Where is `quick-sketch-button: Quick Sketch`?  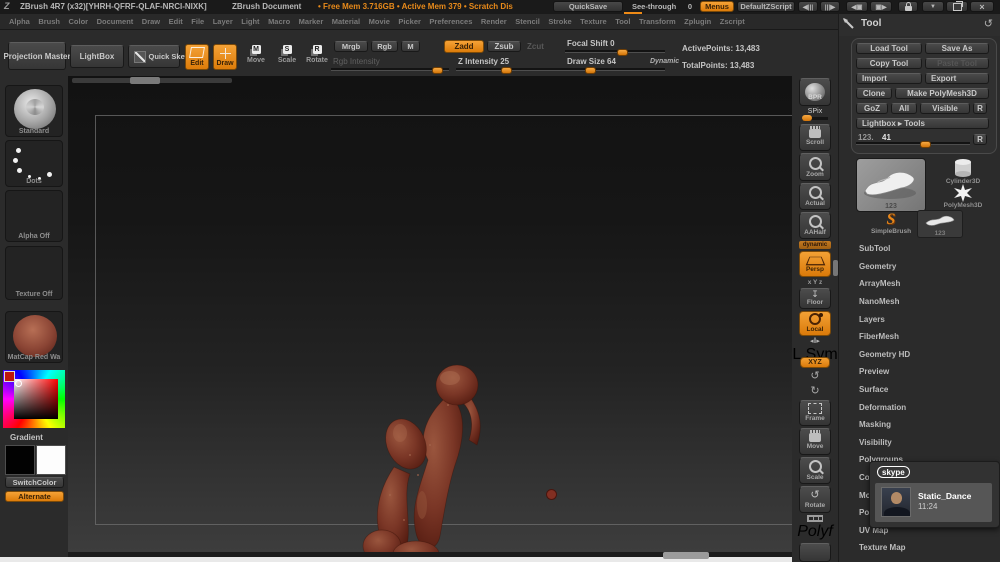
quick-sketch-button: Quick Sketch is located at coordinates (162, 56).